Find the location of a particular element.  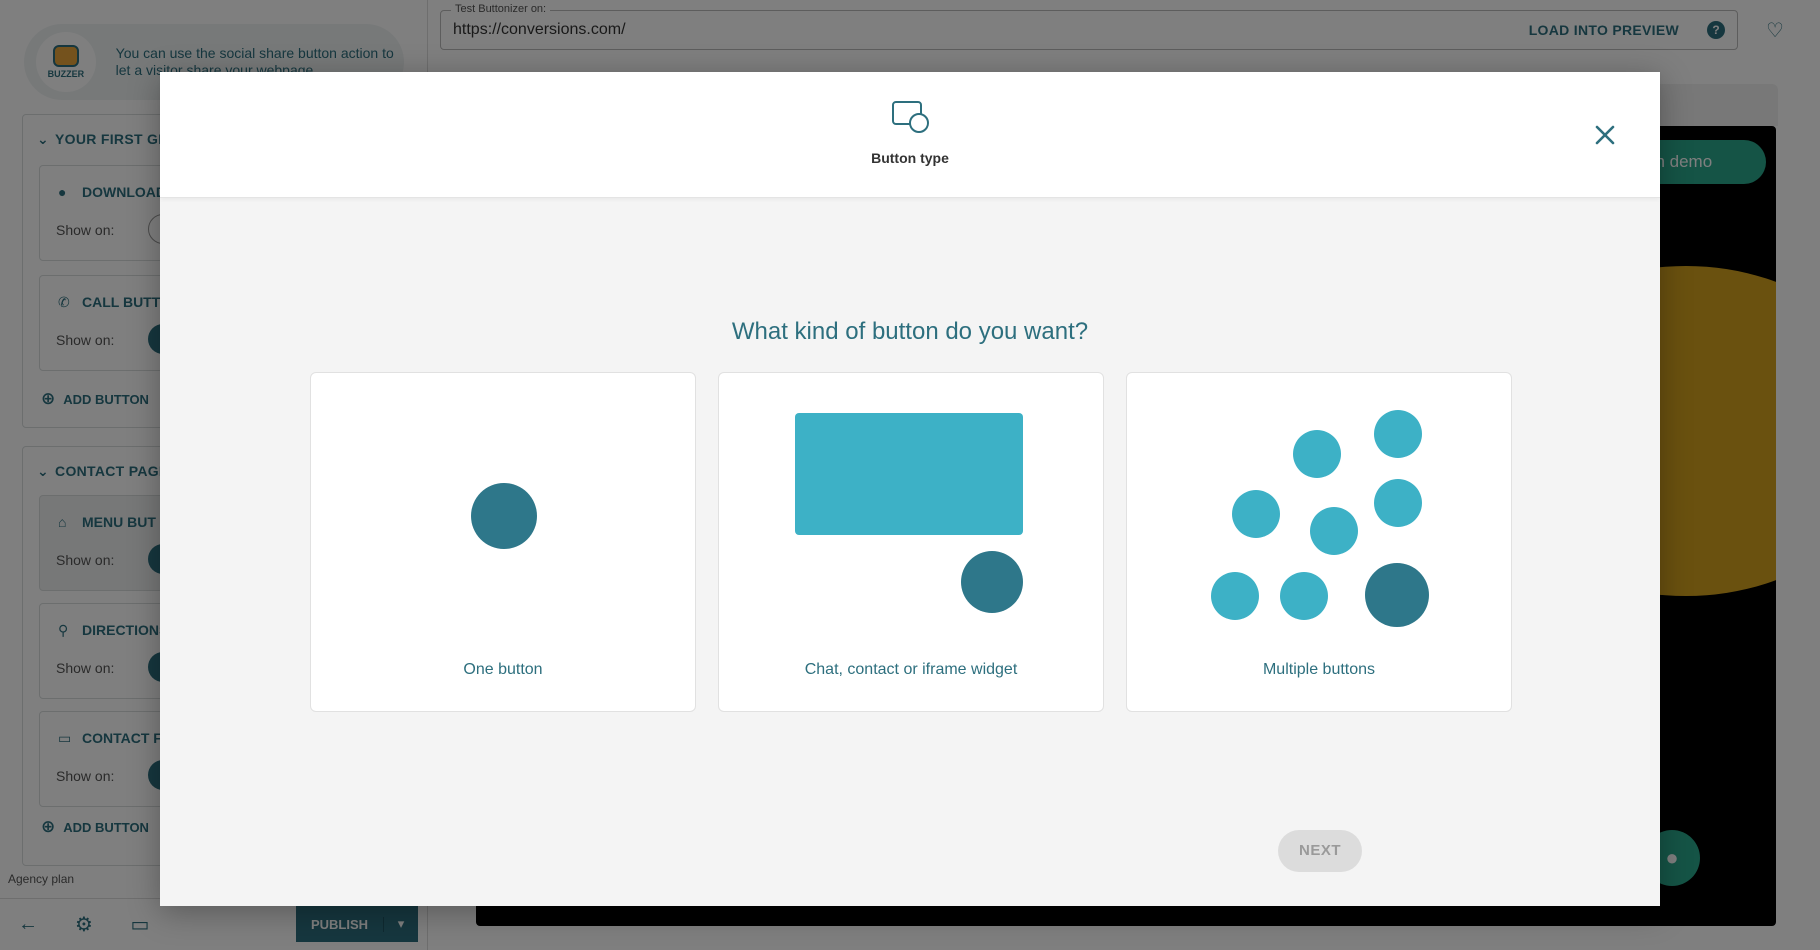

button-type-icon is located at coordinates (910, 117).